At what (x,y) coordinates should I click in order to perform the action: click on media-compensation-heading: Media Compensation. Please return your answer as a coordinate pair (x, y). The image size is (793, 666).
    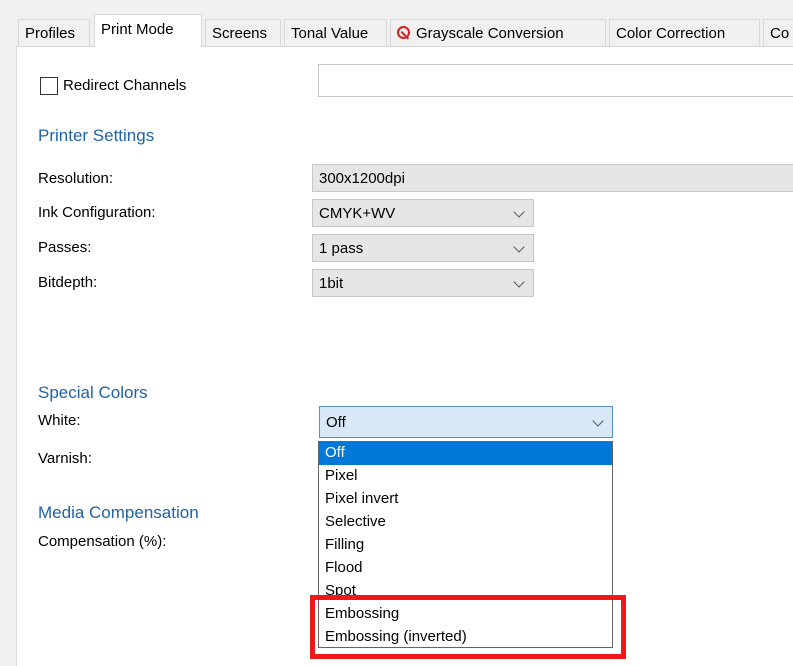
    Looking at the image, I should click on (118, 512).